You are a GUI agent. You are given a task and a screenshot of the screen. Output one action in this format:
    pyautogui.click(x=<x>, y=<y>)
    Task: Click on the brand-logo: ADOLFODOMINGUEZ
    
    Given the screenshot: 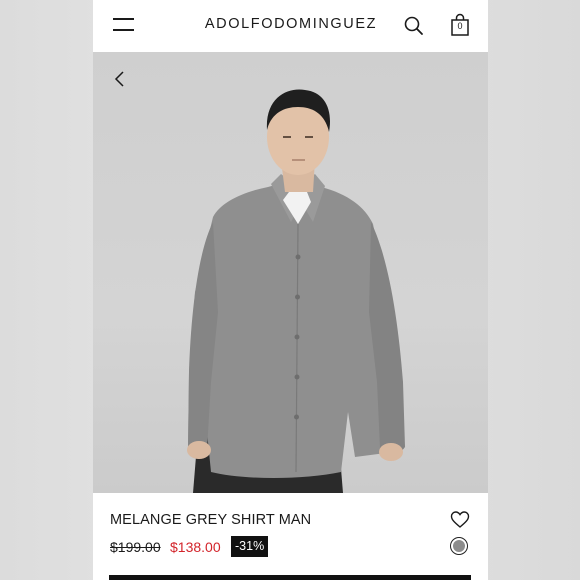 What is the action you would take?
    pyautogui.click(x=291, y=26)
    